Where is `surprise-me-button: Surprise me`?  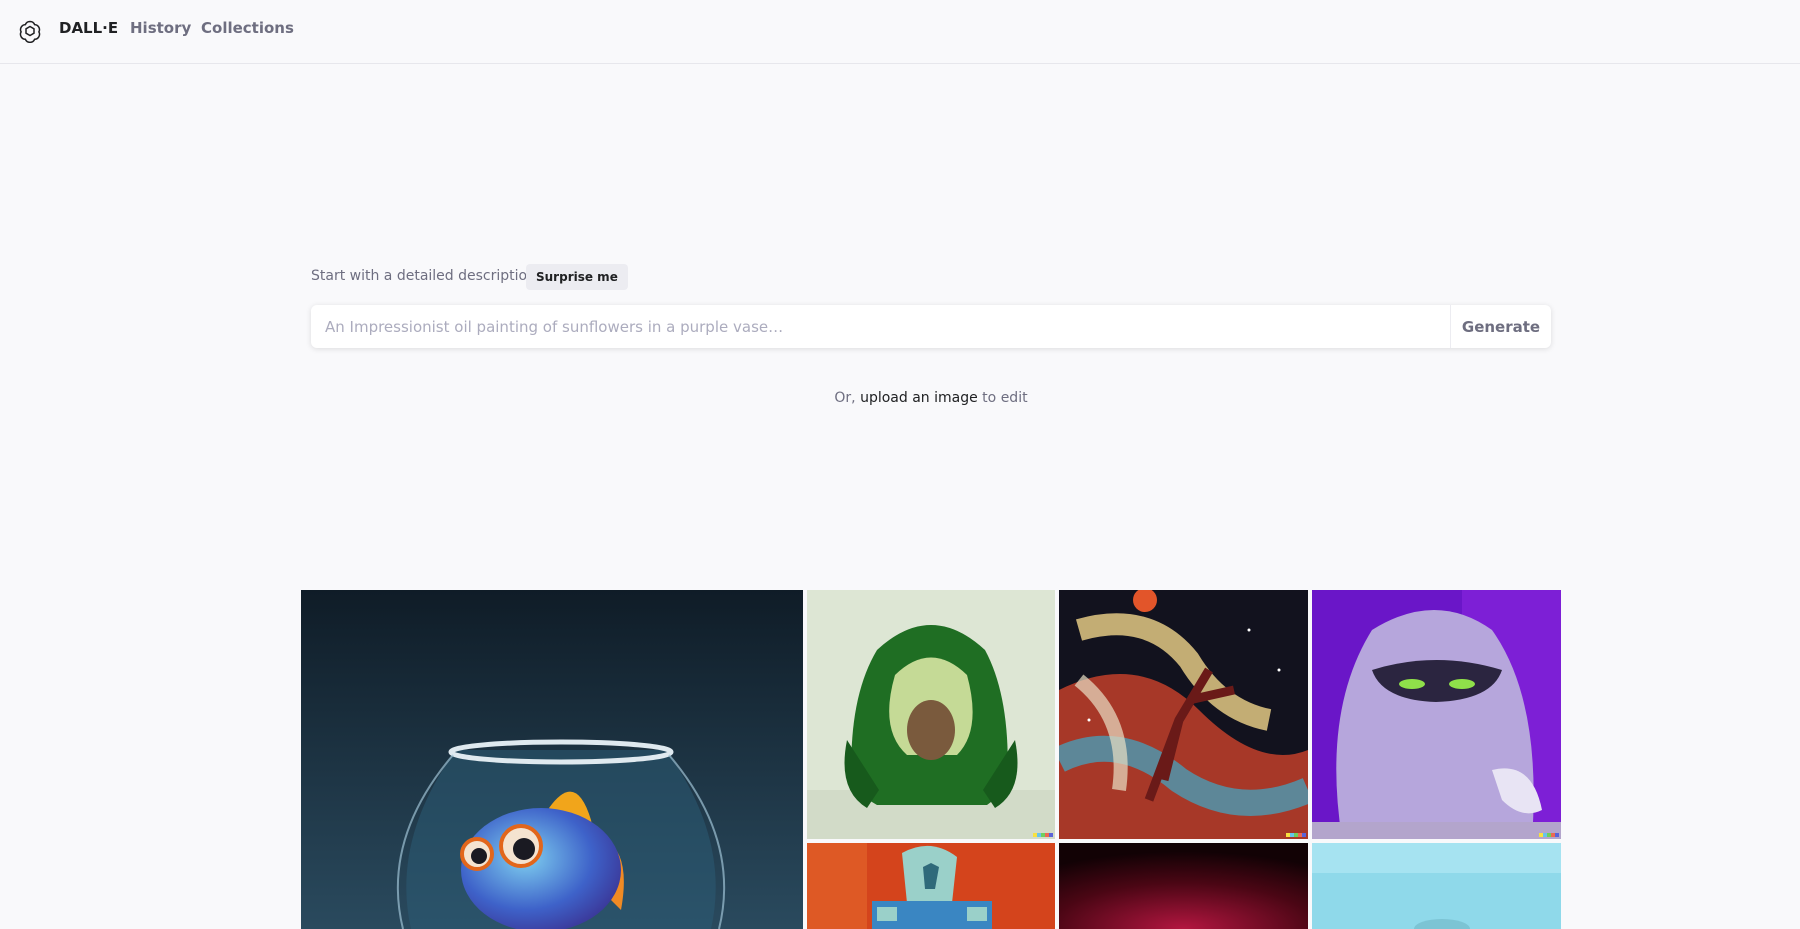
surprise-me-button: Surprise me is located at coordinates (577, 277).